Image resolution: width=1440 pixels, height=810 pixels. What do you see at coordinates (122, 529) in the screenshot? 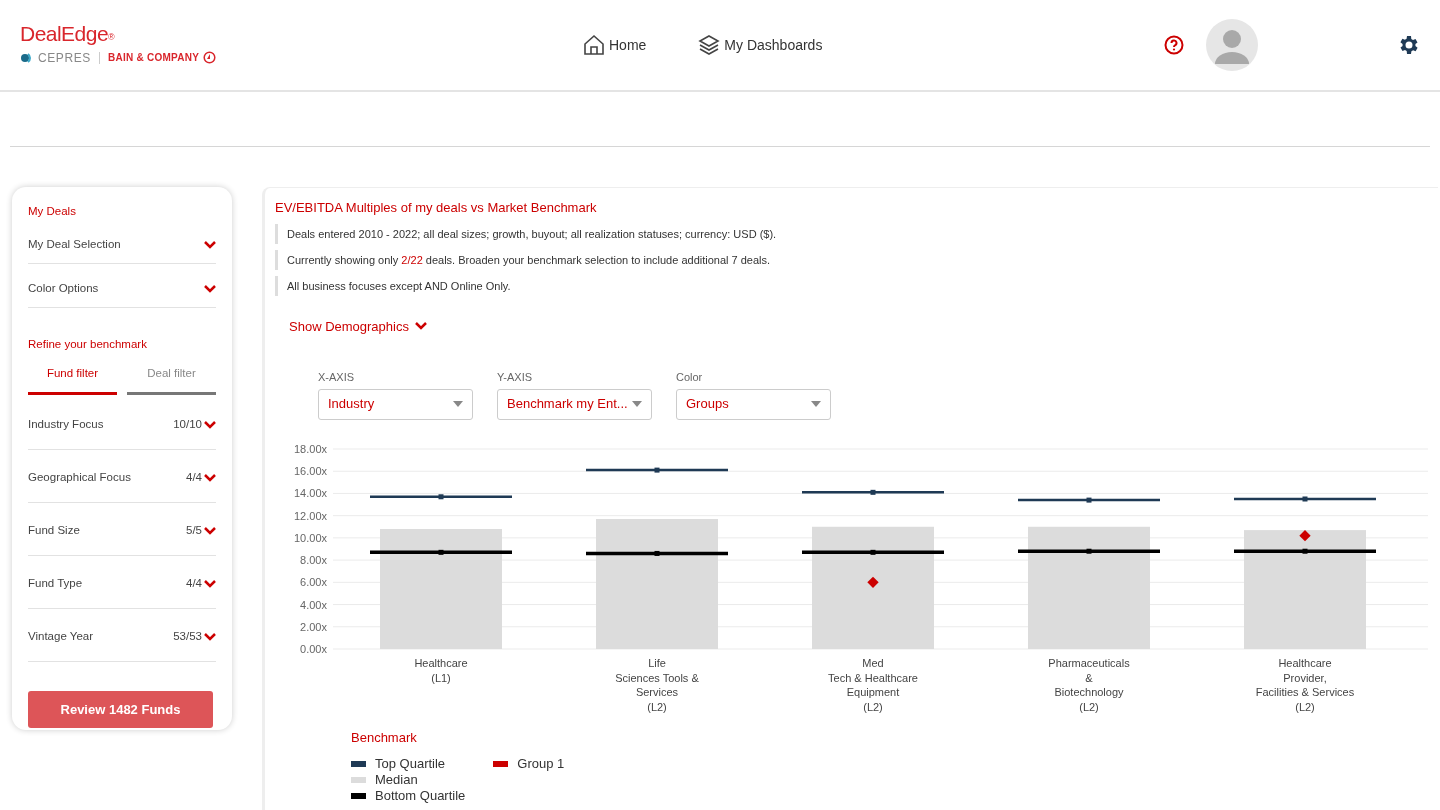
I see `filter-dropdown: Fund Size 5/5` at bounding box center [122, 529].